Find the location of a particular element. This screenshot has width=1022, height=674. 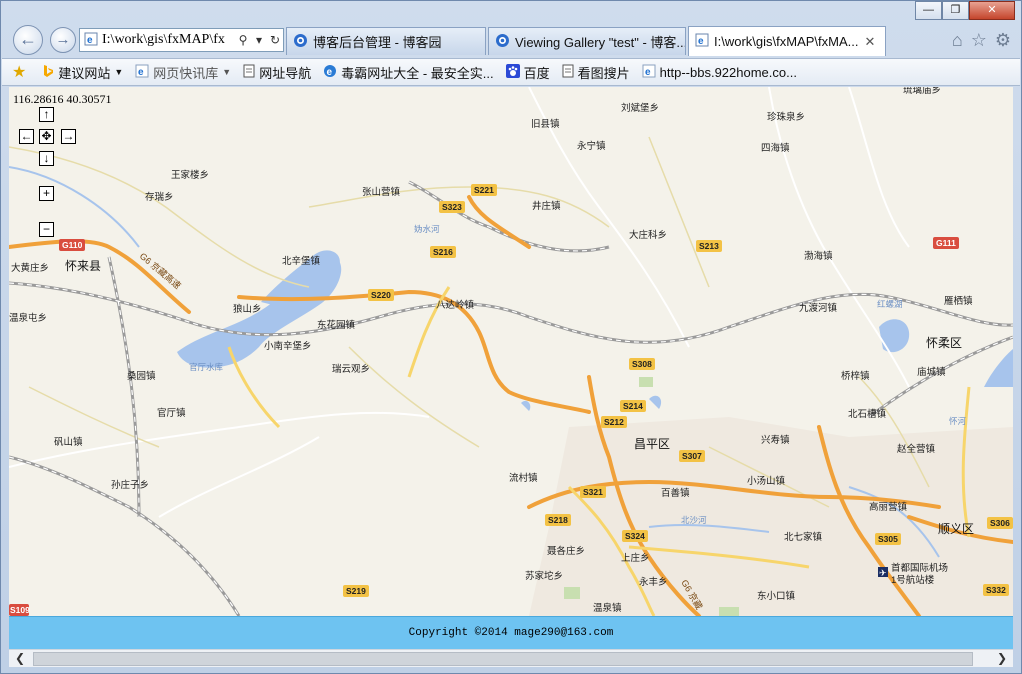

fav-suggested-sites: 建议网站 ▼ is located at coordinates (82, 72).